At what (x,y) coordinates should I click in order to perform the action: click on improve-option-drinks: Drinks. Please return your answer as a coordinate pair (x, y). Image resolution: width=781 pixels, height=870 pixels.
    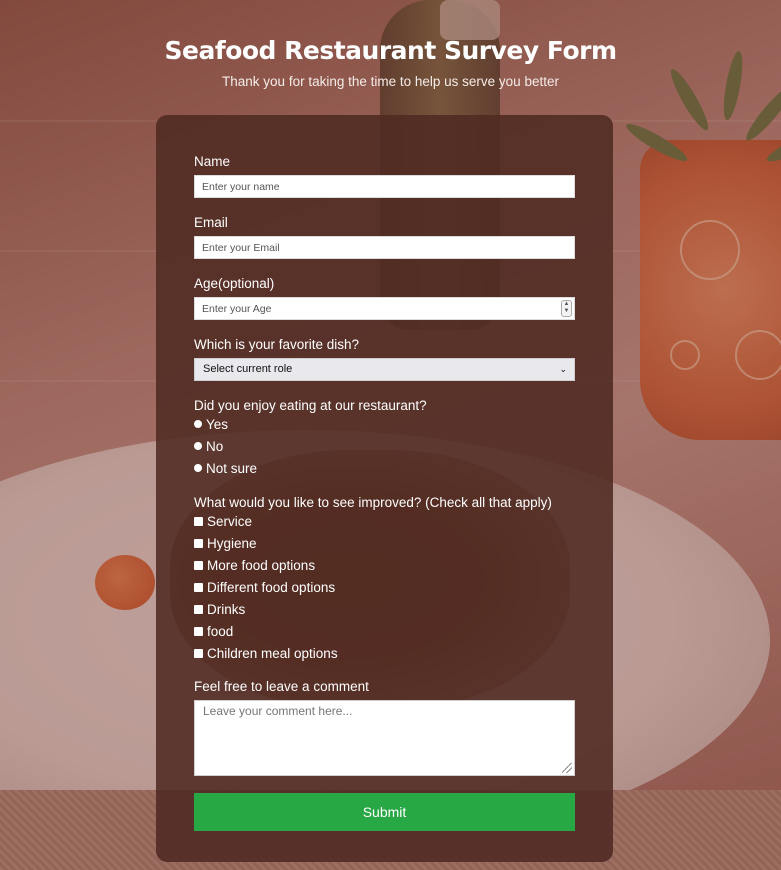
    Looking at the image, I should click on (384, 609).